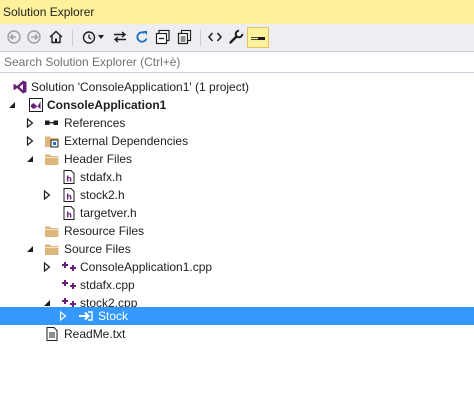 The width and height of the screenshot is (474, 408). Describe the element at coordinates (95, 123) in the screenshot. I see `tree-item-label: References` at that location.